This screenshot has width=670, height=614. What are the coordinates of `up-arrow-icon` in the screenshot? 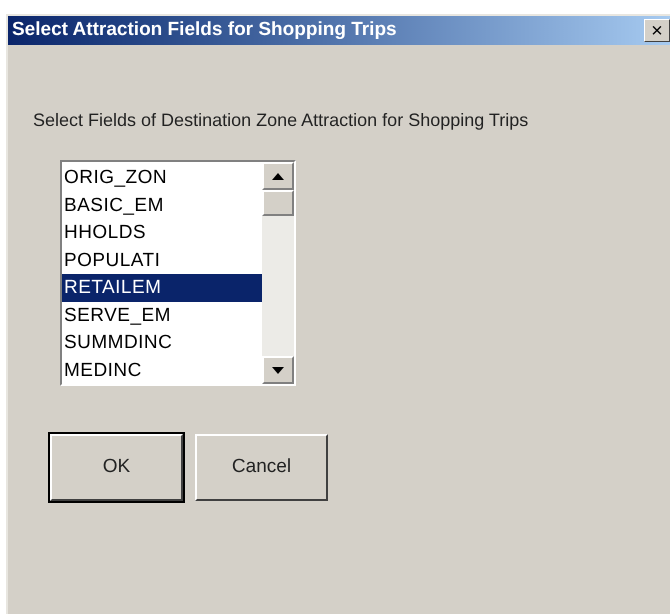 It's located at (278, 176).